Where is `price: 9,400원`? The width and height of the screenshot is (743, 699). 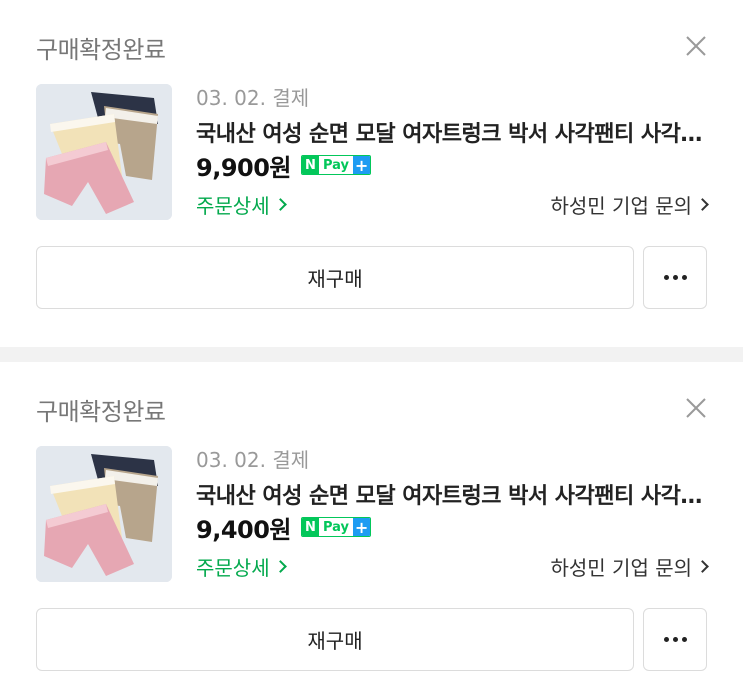 price: 9,400원 is located at coordinates (244, 529).